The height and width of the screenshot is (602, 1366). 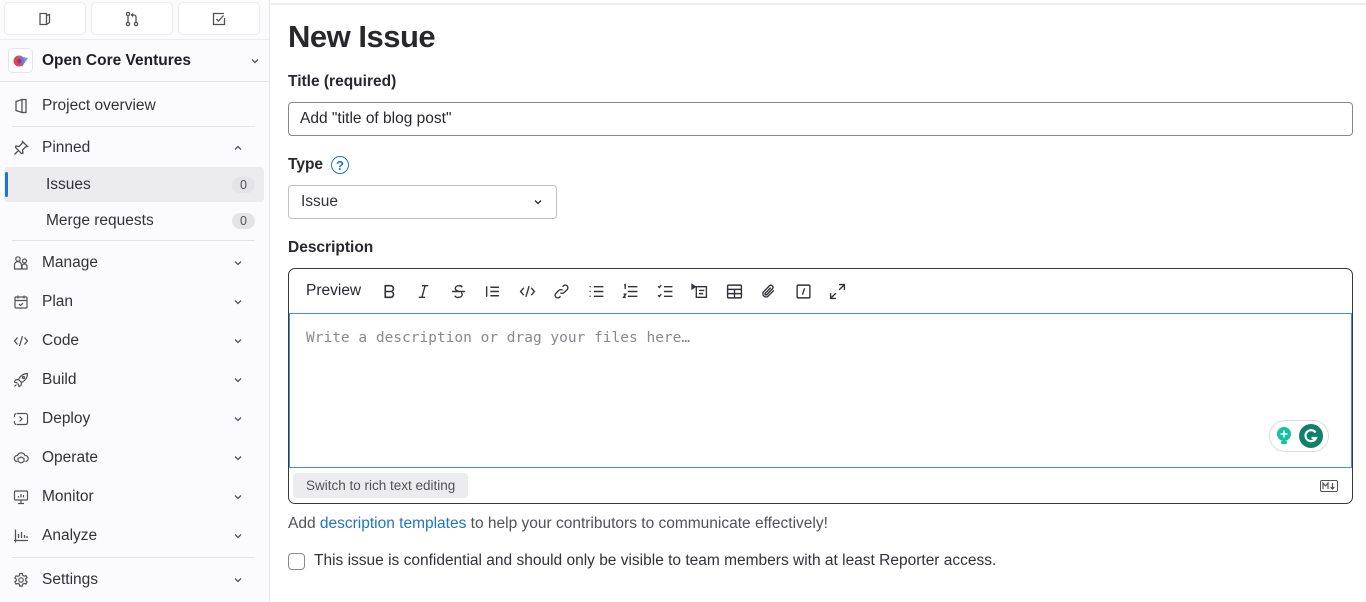 I want to click on fullscreen-button, so click(x=838, y=291).